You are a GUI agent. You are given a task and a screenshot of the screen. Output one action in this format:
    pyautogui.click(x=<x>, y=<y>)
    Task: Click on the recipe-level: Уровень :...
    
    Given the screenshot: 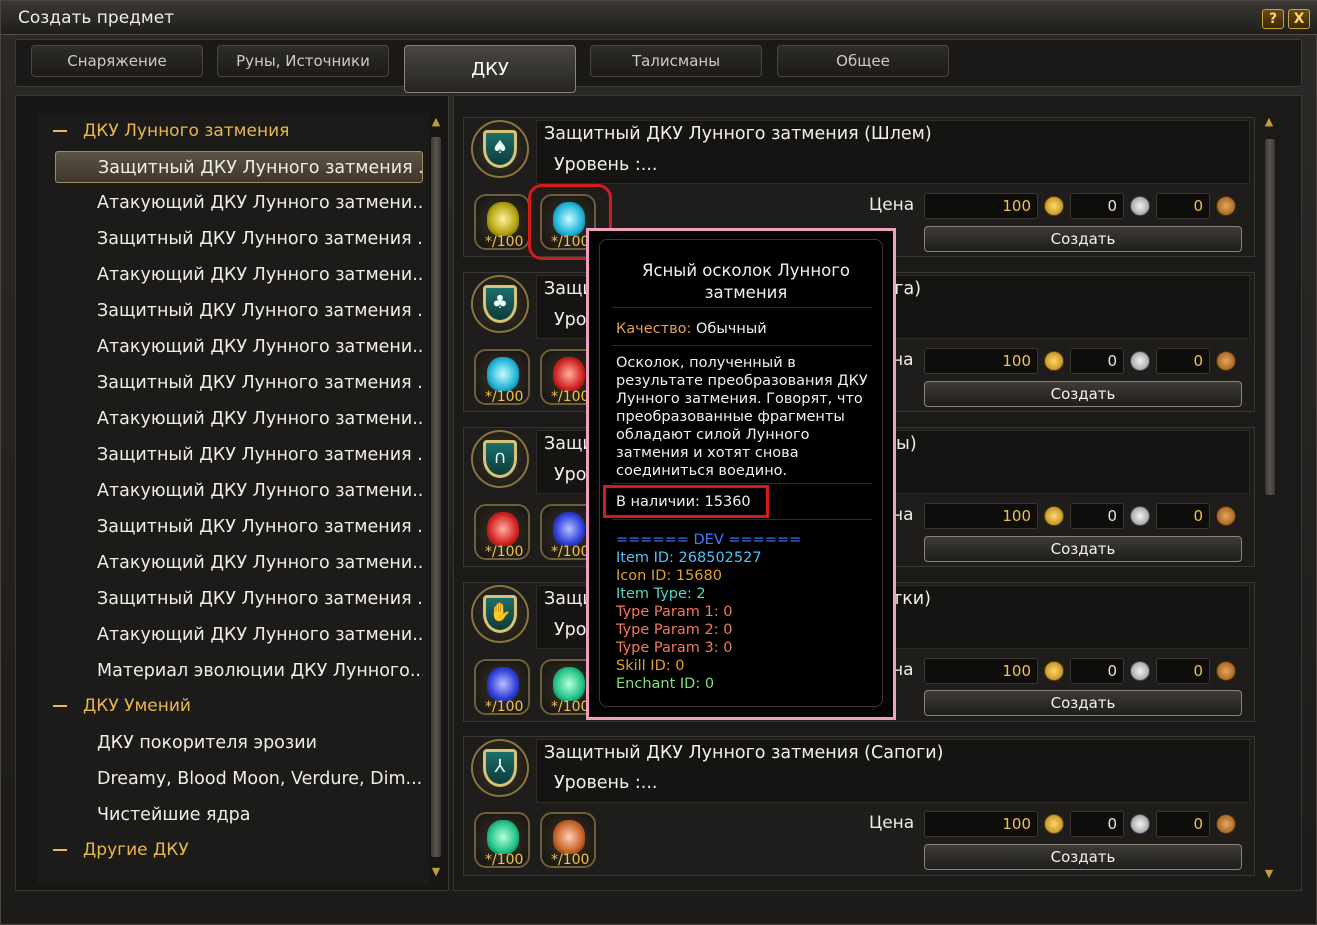 What is the action you would take?
    pyautogui.click(x=606, y=783)
    